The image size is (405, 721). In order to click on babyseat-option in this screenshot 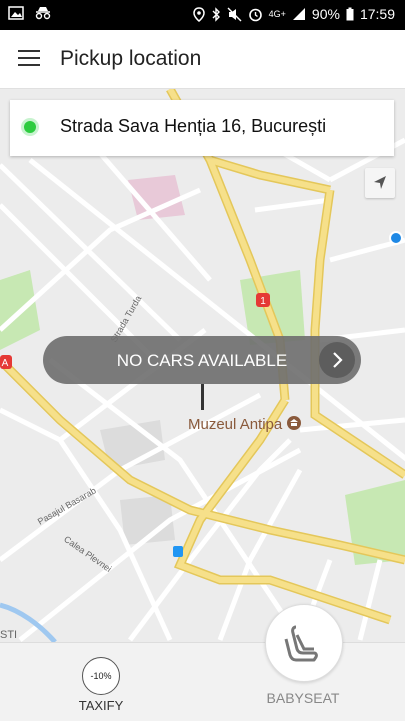, I will do `click(304, 643)`.